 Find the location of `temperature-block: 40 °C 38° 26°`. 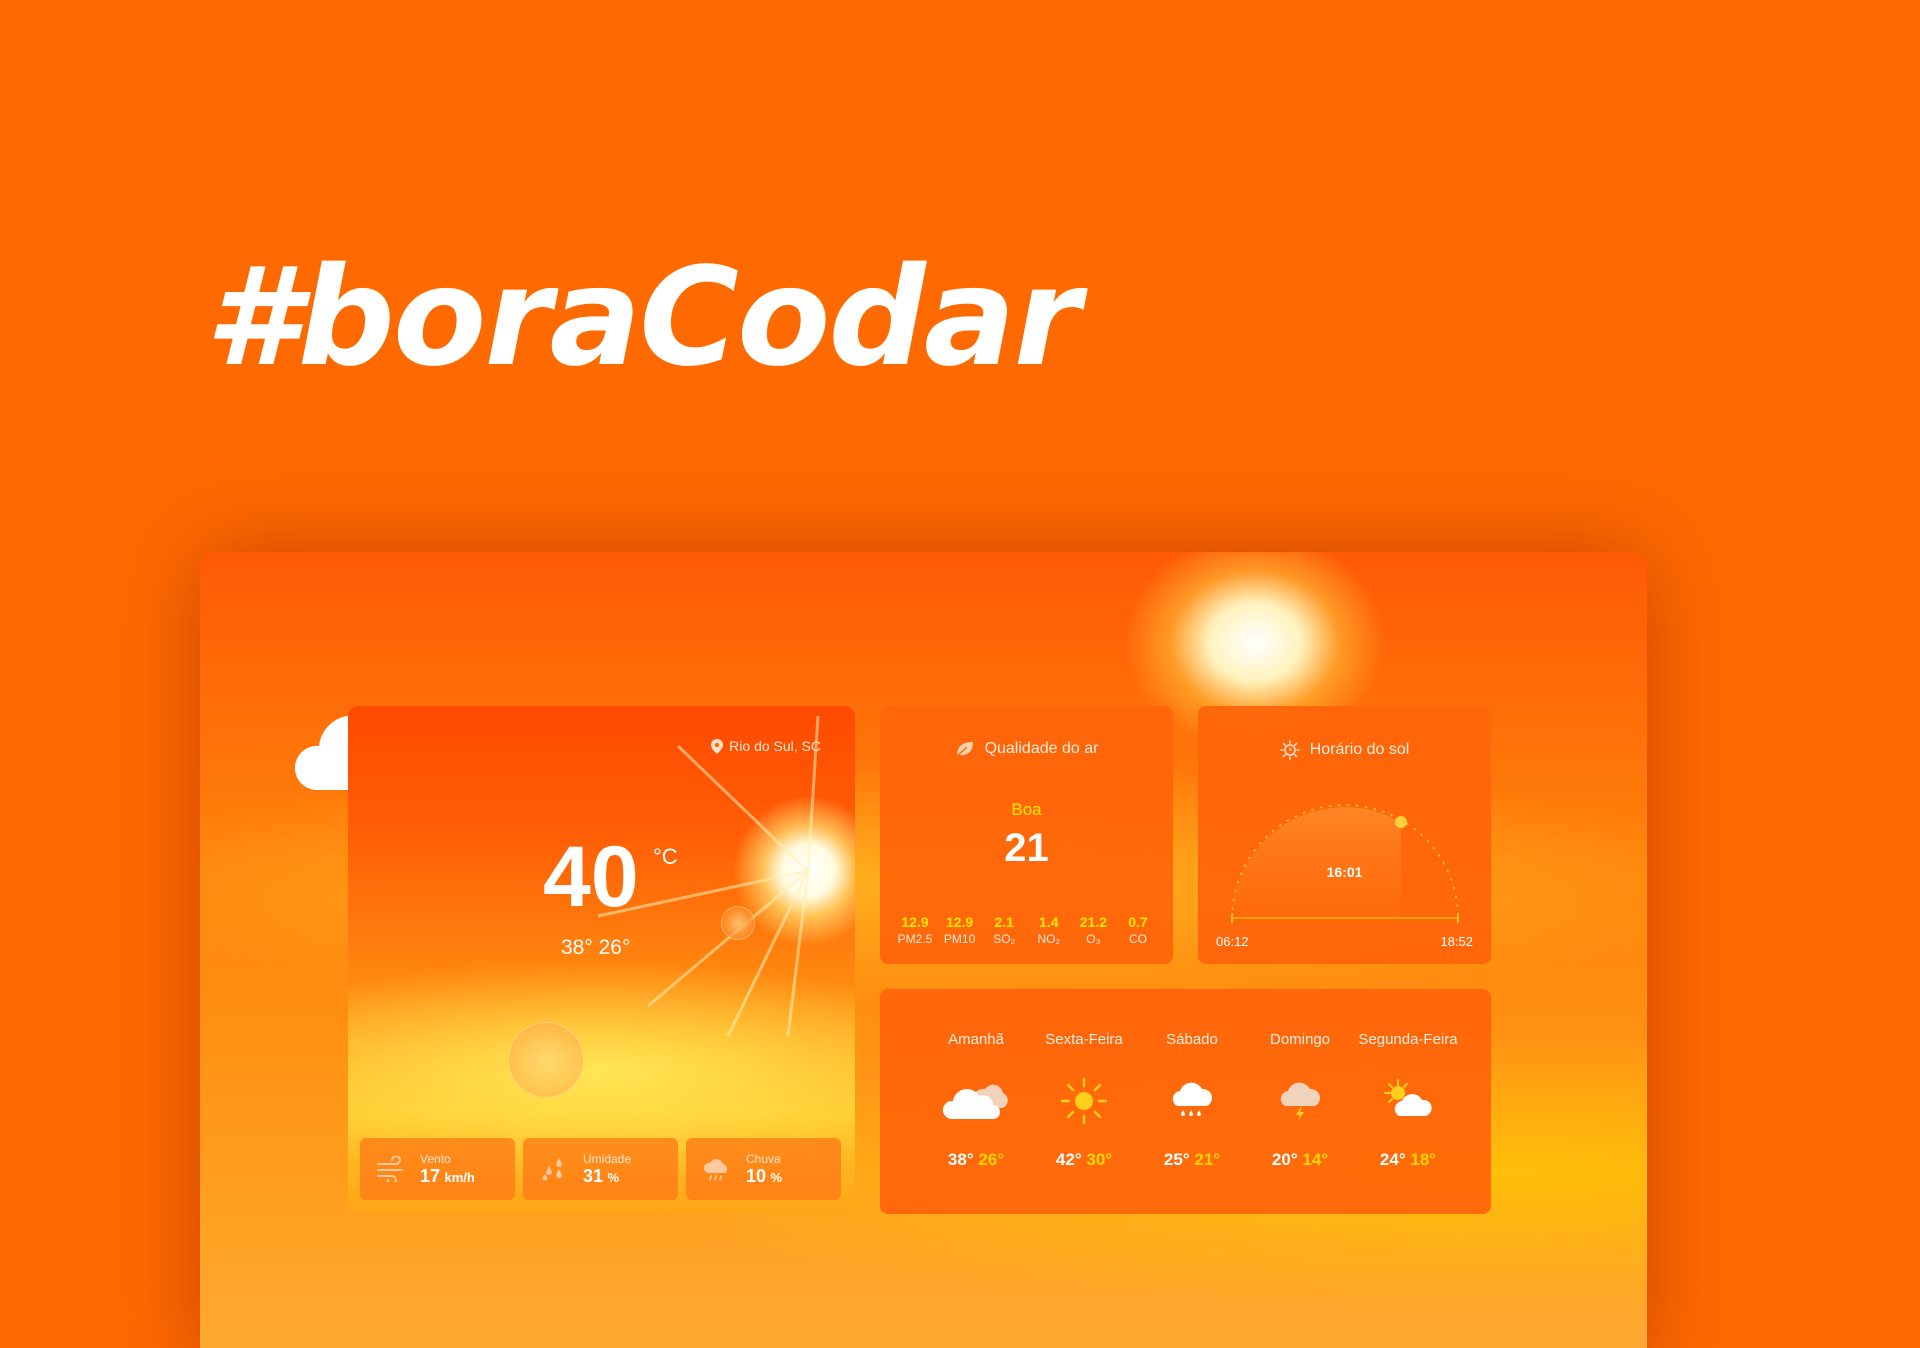

temperature-block: 40 °C 38° 26° is located at coordinates (610, 894).